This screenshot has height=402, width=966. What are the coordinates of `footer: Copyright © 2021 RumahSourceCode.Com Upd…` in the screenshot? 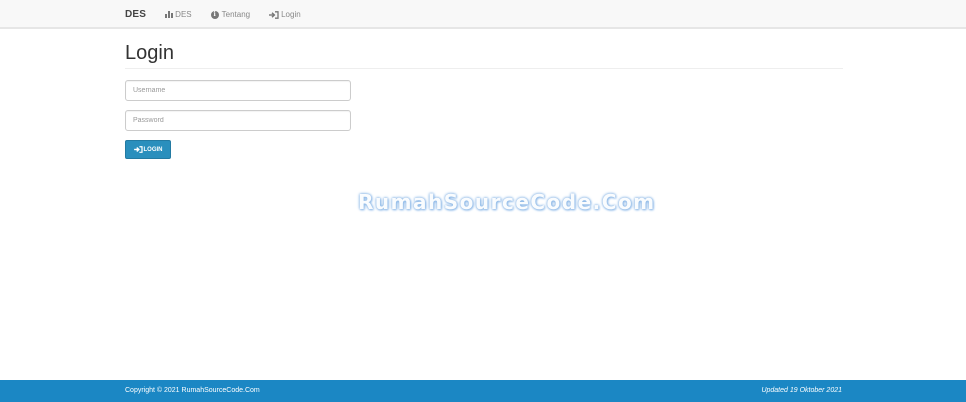 It's located at (483, 391).